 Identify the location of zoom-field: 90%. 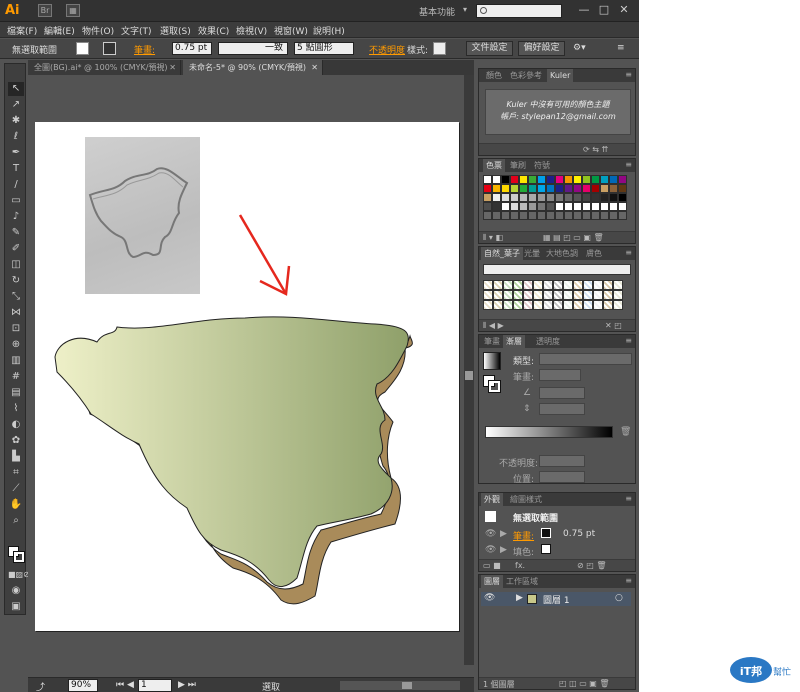
(83, 685).